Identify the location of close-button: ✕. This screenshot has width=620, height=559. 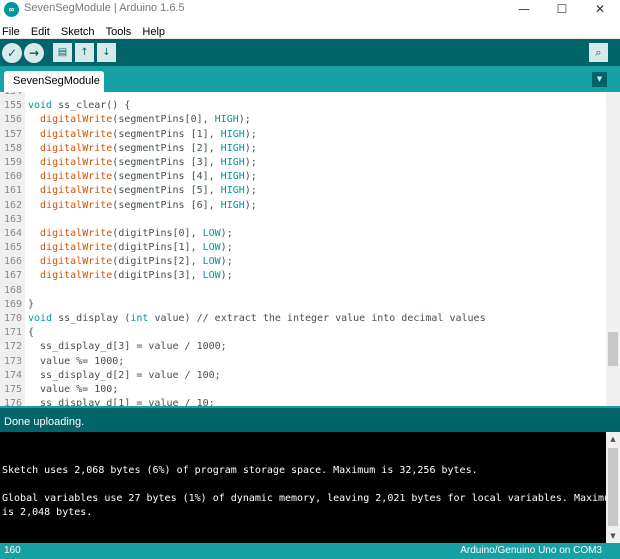
(600, 10).